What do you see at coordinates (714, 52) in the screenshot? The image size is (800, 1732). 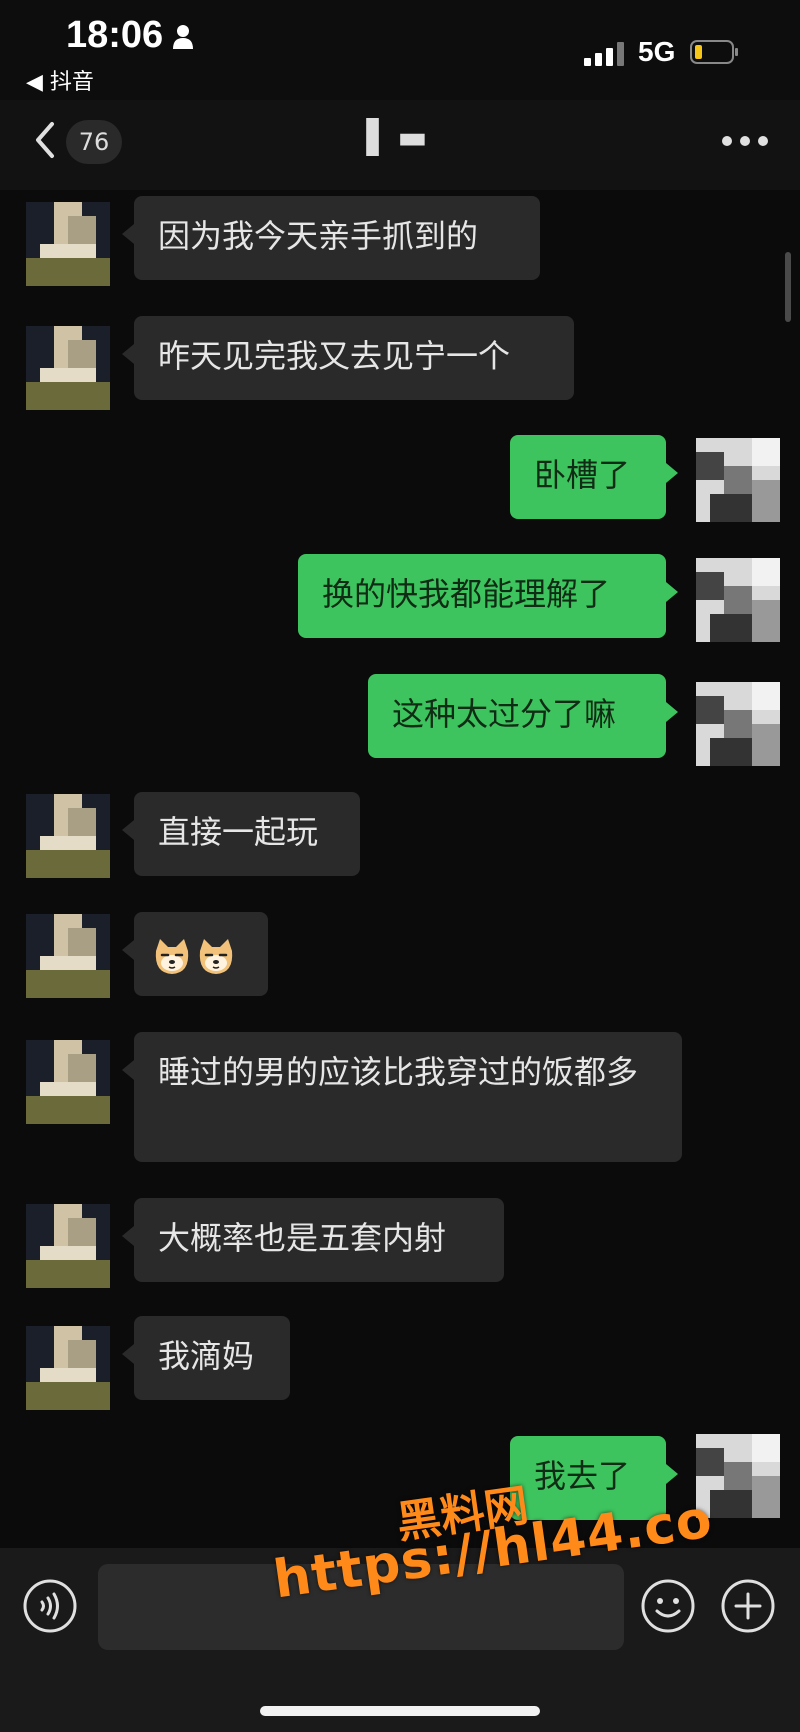 I see `battery-icon` at bounding box center [714, 52].